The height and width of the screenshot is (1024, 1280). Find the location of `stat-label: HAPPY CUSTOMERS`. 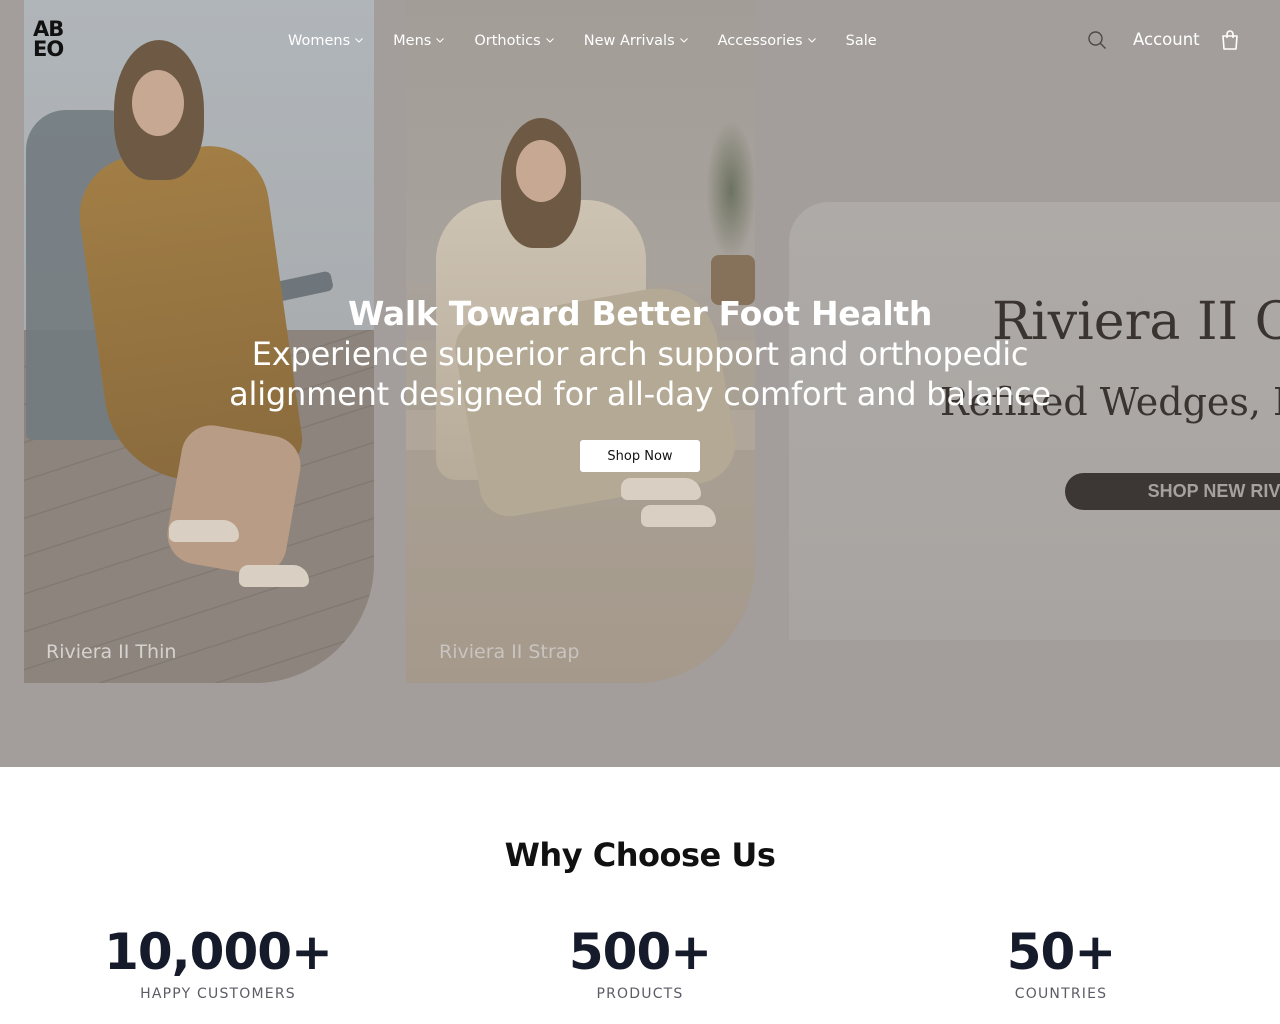

stat-label: HAPPY CUSTOMERS is located at coordinates (218, 994).